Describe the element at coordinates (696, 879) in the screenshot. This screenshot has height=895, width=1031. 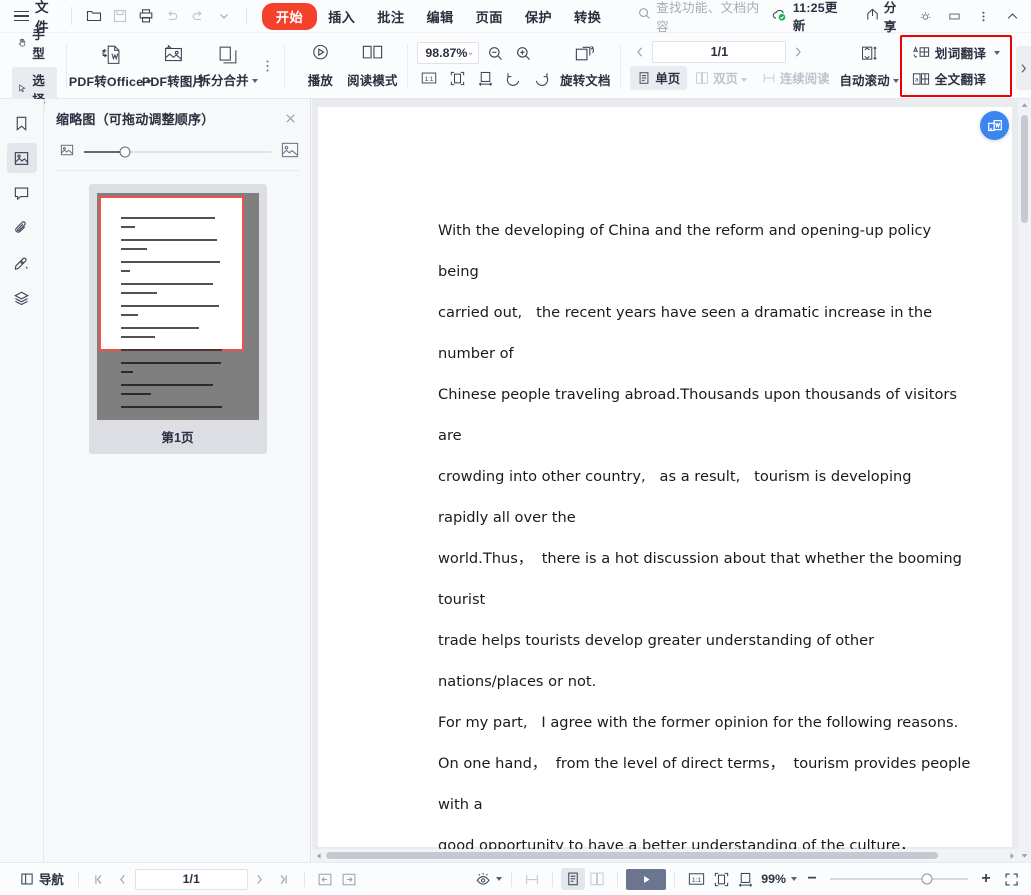
I see `status-actual-size-button: 1:1` at that location.